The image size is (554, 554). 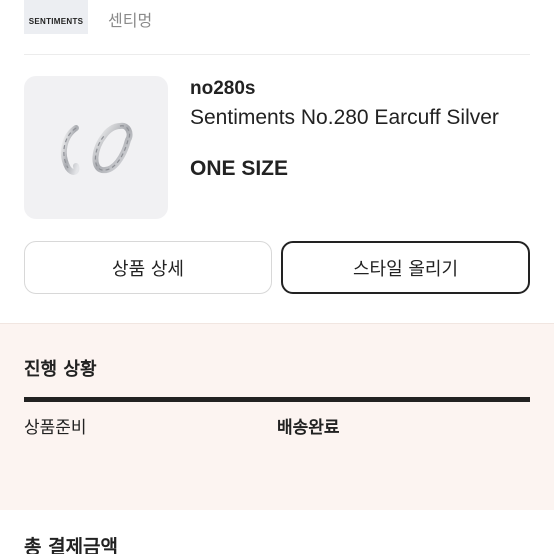 I want to click on product-name: Sentiments No.280 Earcuff Silver, so click(x=344, y=117).